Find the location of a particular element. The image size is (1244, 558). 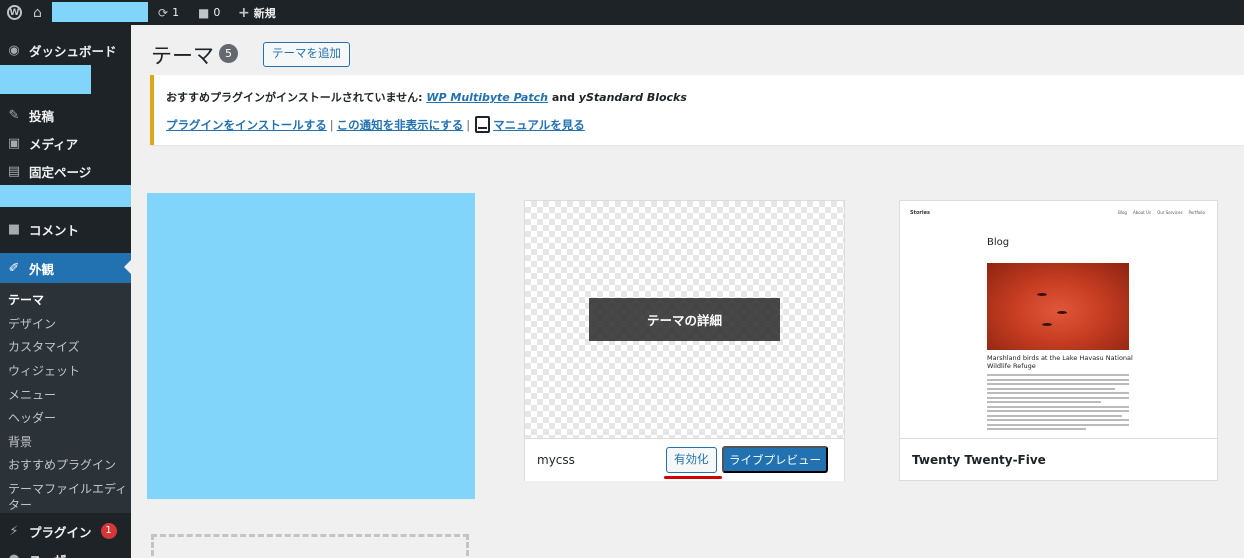

preview-site-title: Stories is located at coordinates (920, 213).